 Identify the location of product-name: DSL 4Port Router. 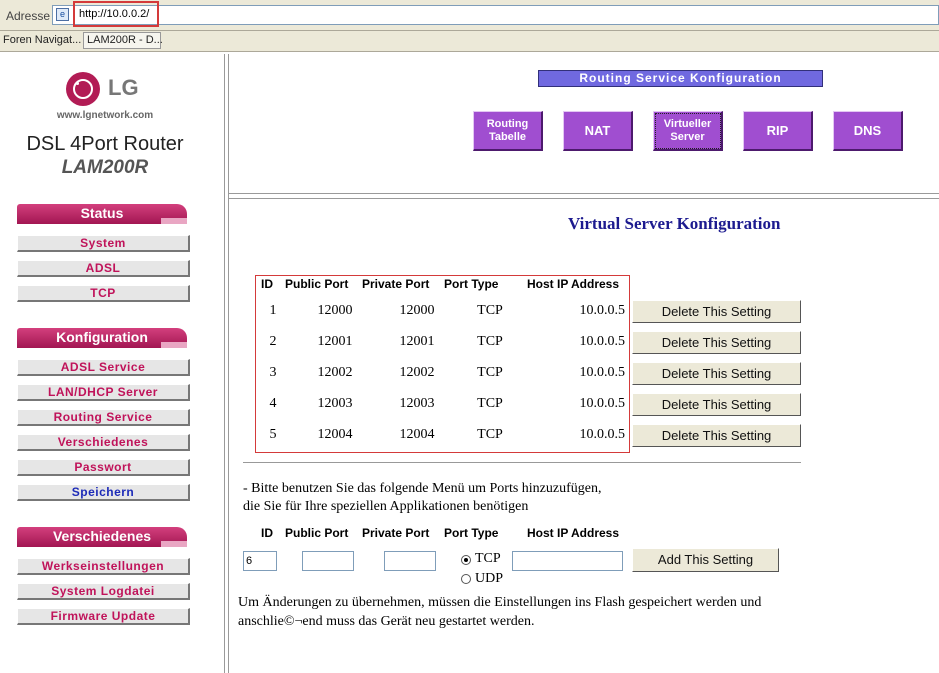
(105, 144).